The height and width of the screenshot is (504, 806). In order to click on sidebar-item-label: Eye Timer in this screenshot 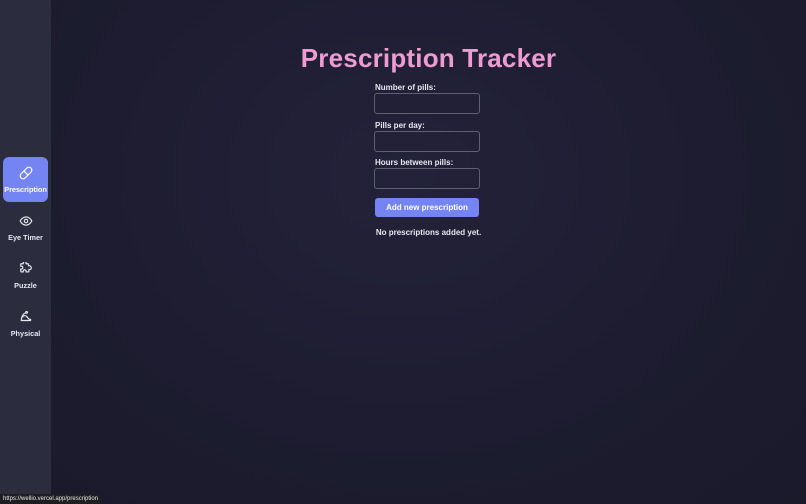, I will do `click(25, 237)`.